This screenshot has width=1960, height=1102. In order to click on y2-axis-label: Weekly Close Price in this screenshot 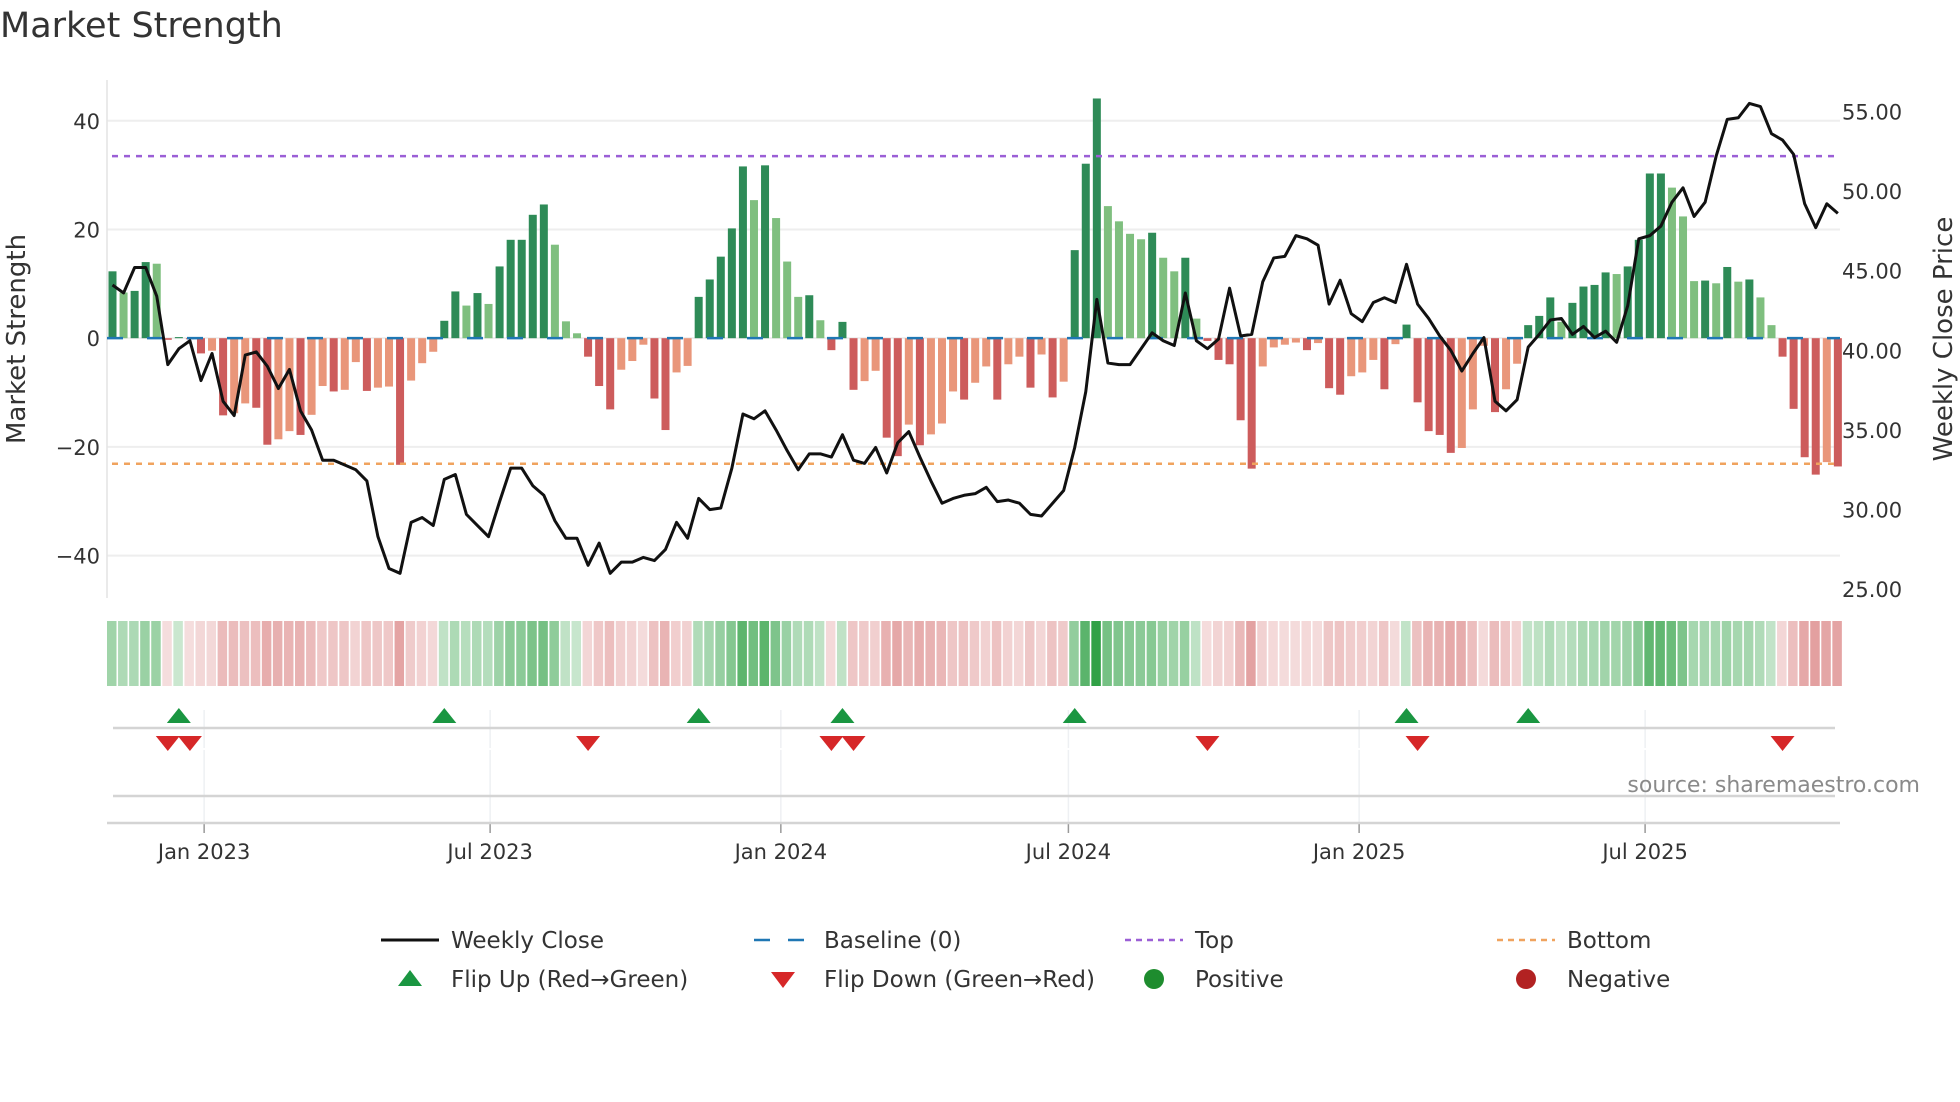, I will do `click(1944, 339)`.